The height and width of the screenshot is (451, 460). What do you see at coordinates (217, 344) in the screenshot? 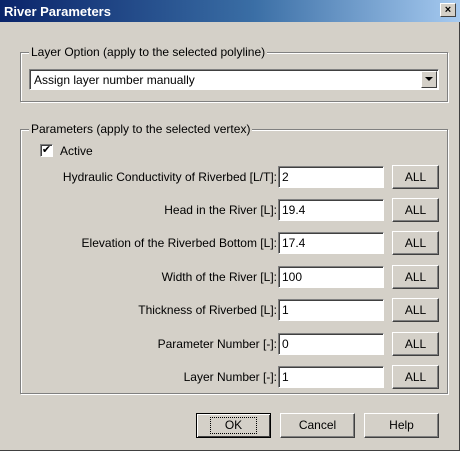
I see `parameter-number-label: Parameter Number [-]:` at bounding box center [217, 344].